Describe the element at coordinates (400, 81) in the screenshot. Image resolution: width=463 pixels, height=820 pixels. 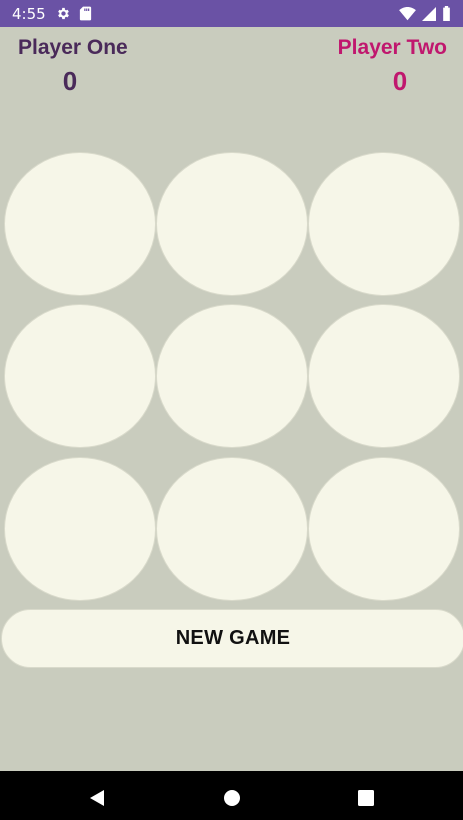
I see `player-two-score: 0` at that location.